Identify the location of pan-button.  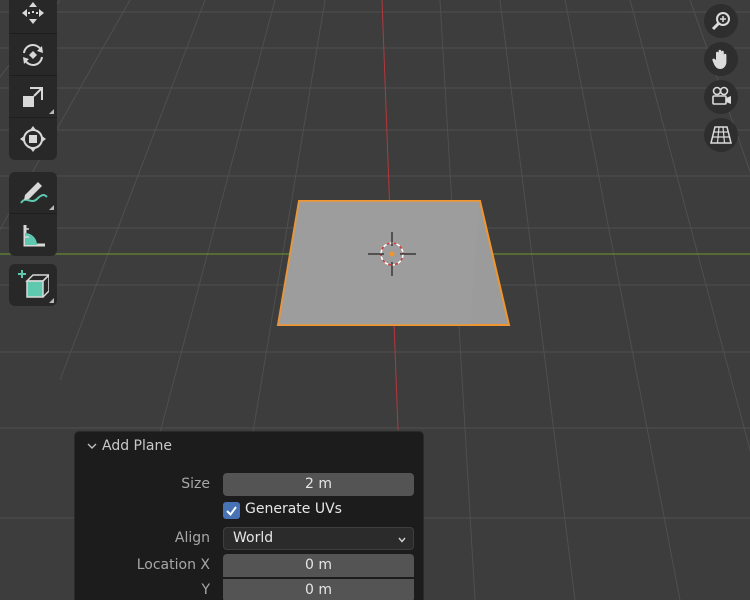
(721, 59).